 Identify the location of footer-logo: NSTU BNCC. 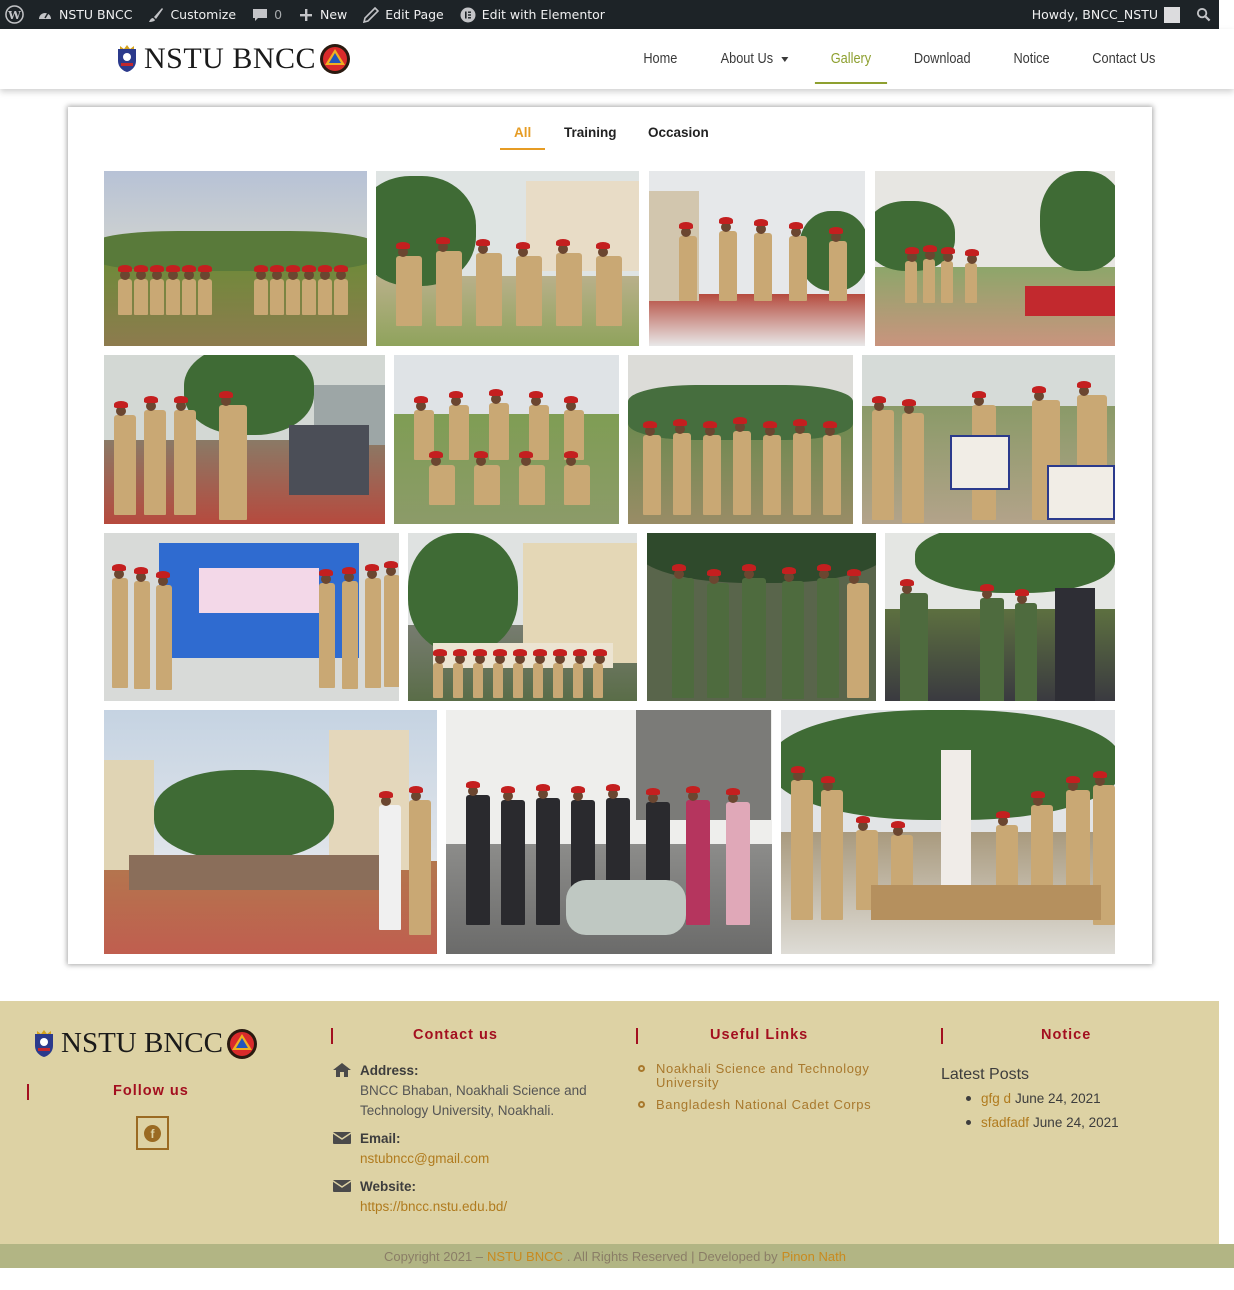
(145, 1043).